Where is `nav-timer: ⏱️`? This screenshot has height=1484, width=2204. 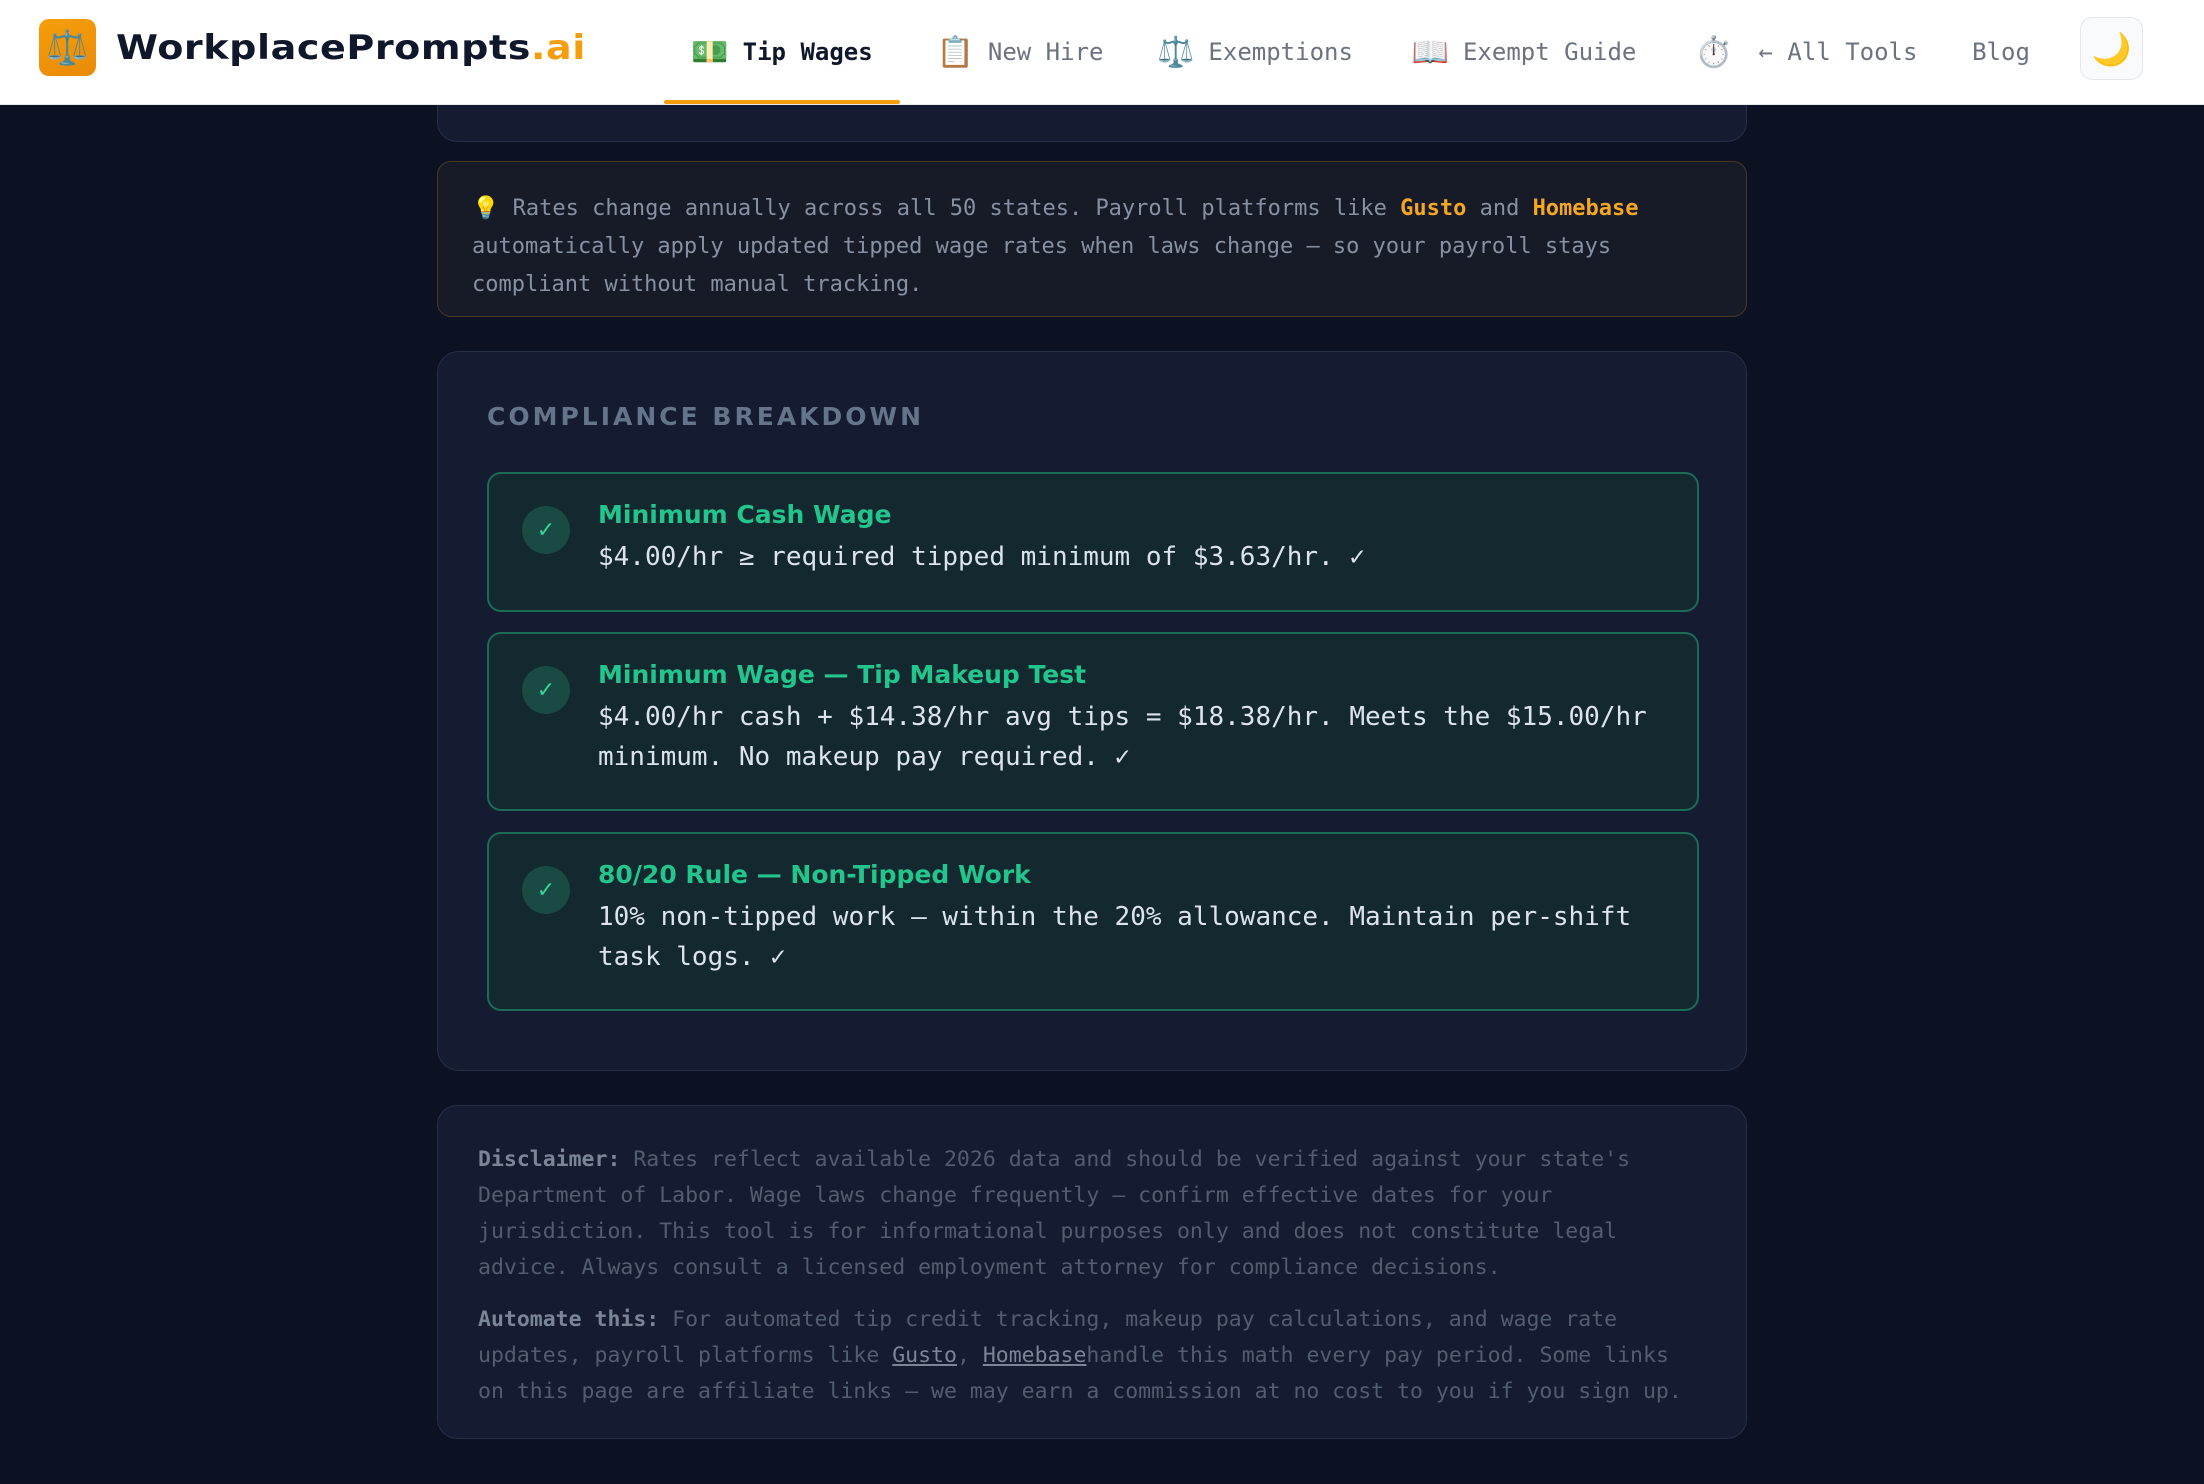
nav-timer: ⏱️ is located at coordinates (1714, 52).